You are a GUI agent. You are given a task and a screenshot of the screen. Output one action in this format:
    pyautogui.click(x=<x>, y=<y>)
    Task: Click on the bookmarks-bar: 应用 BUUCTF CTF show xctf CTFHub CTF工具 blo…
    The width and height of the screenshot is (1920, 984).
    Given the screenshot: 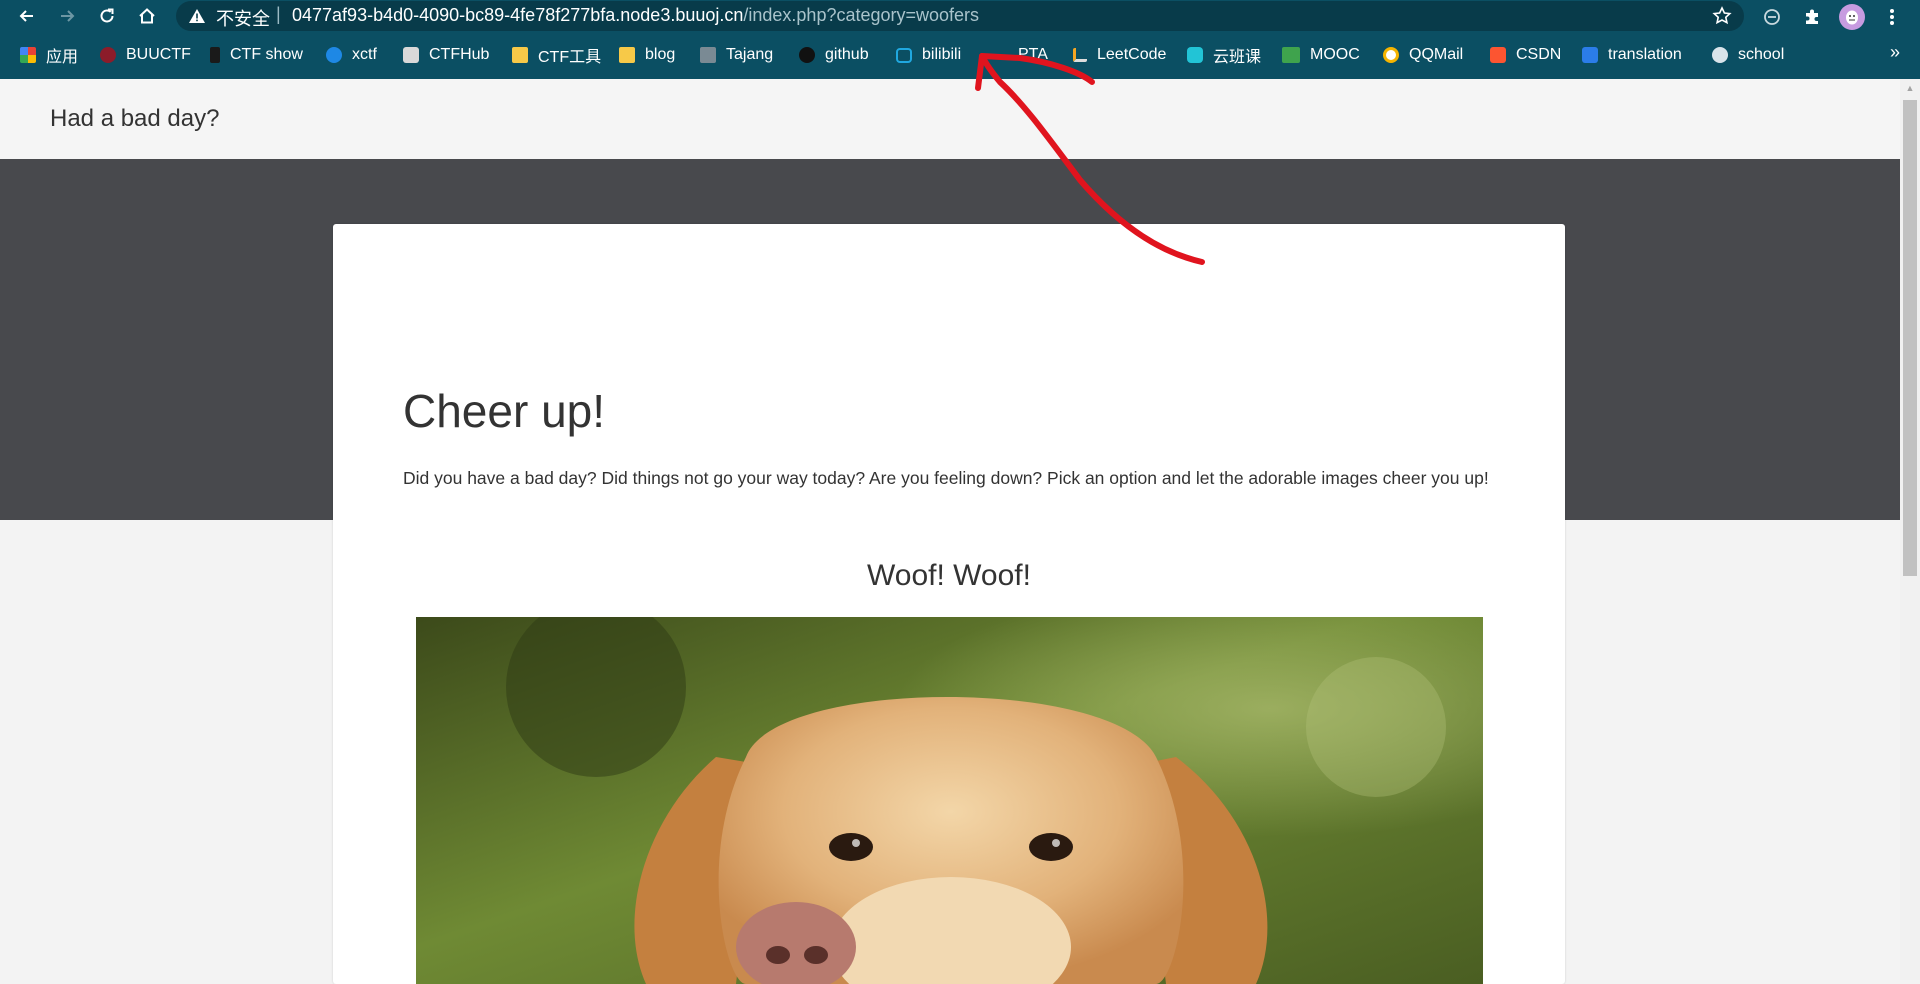 What is the action you would take?
    pyautogui.click(x=960, y=55)
    